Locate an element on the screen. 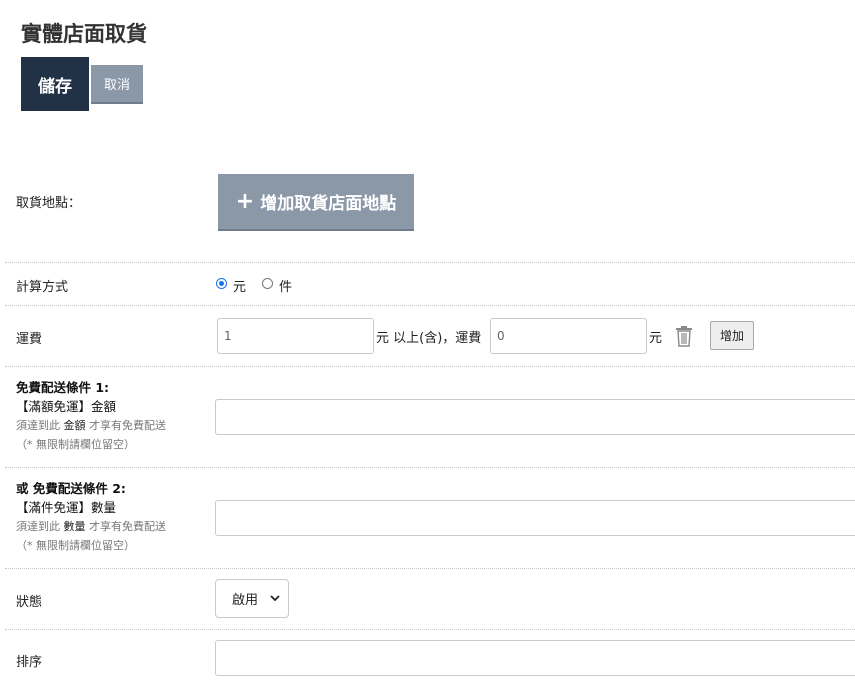  add-shipping-rule-button: 增加 is located at coordinates (732, 335).